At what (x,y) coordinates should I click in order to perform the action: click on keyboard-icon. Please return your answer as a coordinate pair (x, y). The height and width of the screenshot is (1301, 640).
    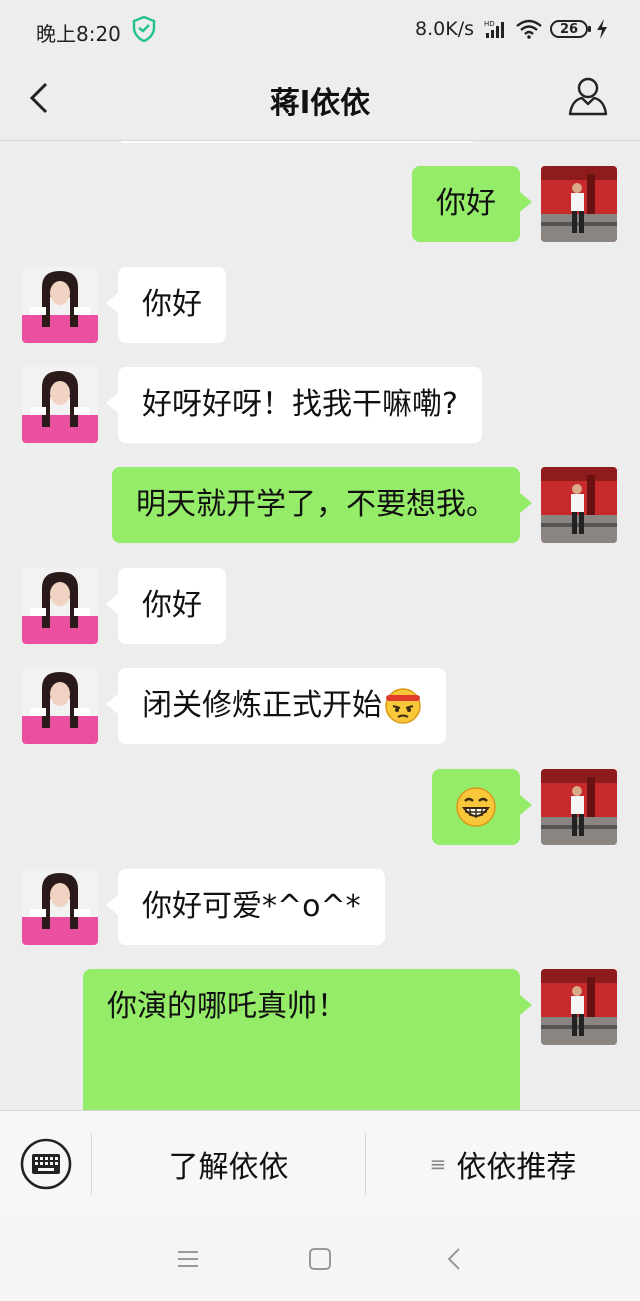
    Looking at the image, I should click on (46, 1164).